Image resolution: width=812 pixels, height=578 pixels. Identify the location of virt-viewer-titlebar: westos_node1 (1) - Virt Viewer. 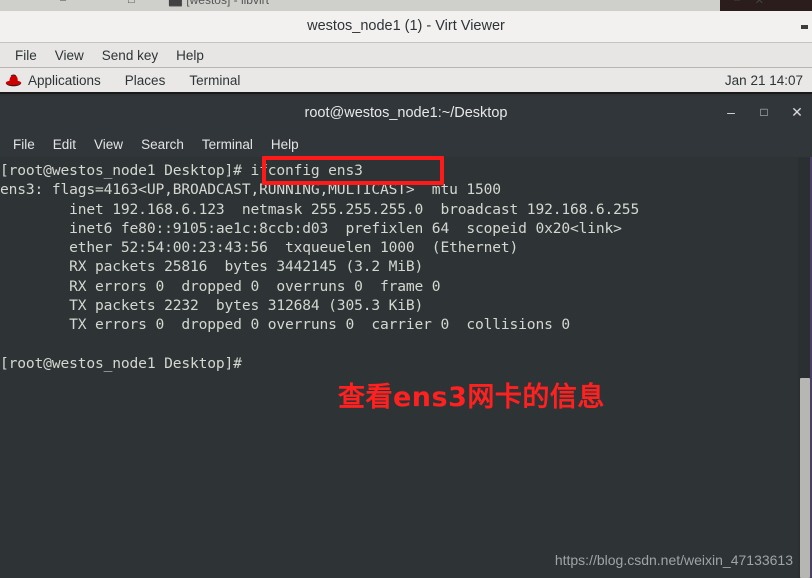
(406, 27).